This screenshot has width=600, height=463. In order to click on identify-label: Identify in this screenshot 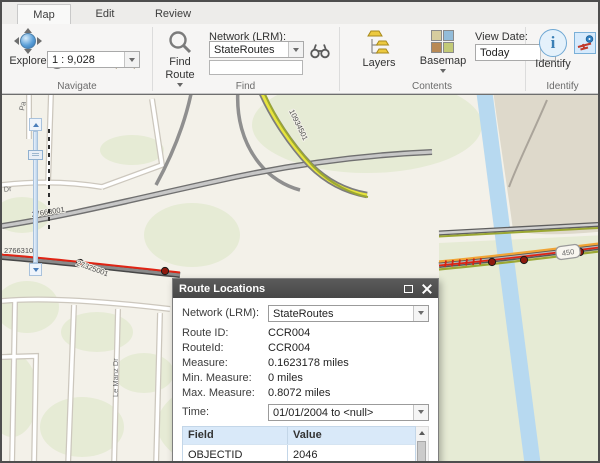, I will do `click(553, 64)`.